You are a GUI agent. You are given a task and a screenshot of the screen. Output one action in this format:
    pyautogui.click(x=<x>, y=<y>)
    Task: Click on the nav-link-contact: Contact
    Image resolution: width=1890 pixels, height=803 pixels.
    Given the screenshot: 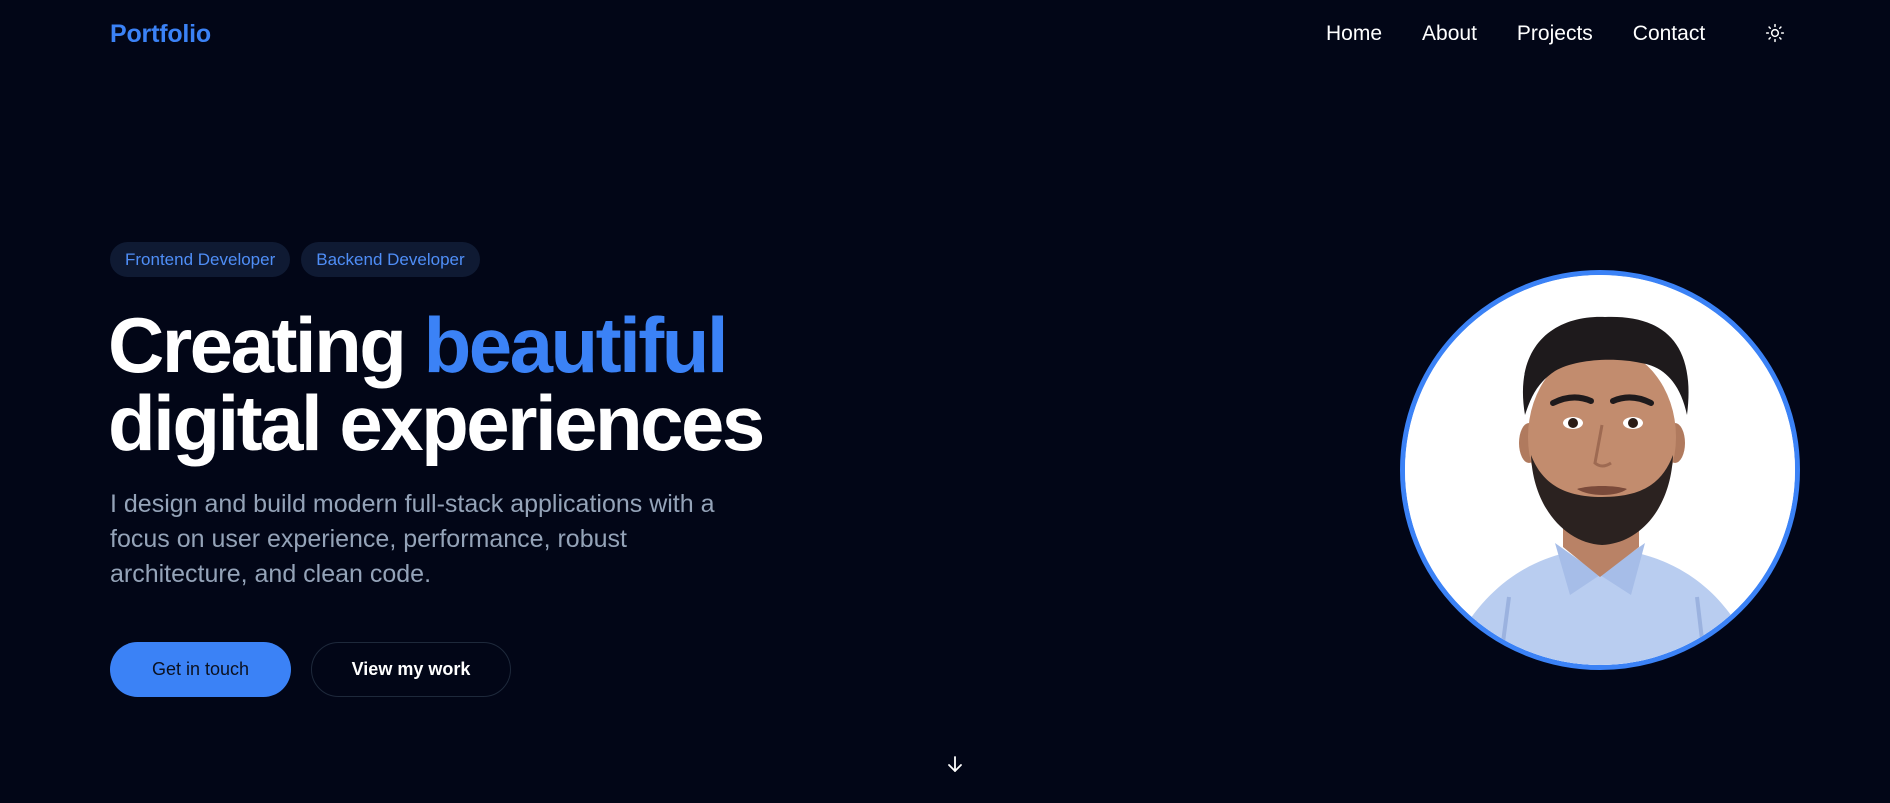 What is the action you would take?
    pyautogui.click(x=1669, y=34)
    